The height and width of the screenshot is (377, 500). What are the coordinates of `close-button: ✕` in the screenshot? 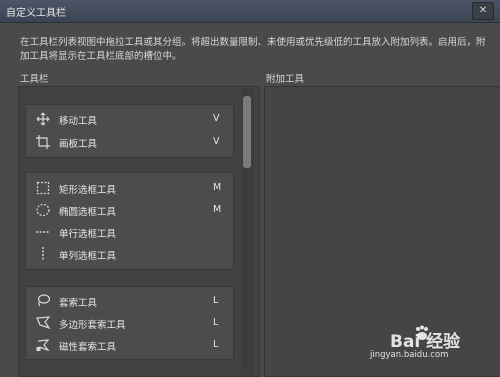 It's located at (483, 11).